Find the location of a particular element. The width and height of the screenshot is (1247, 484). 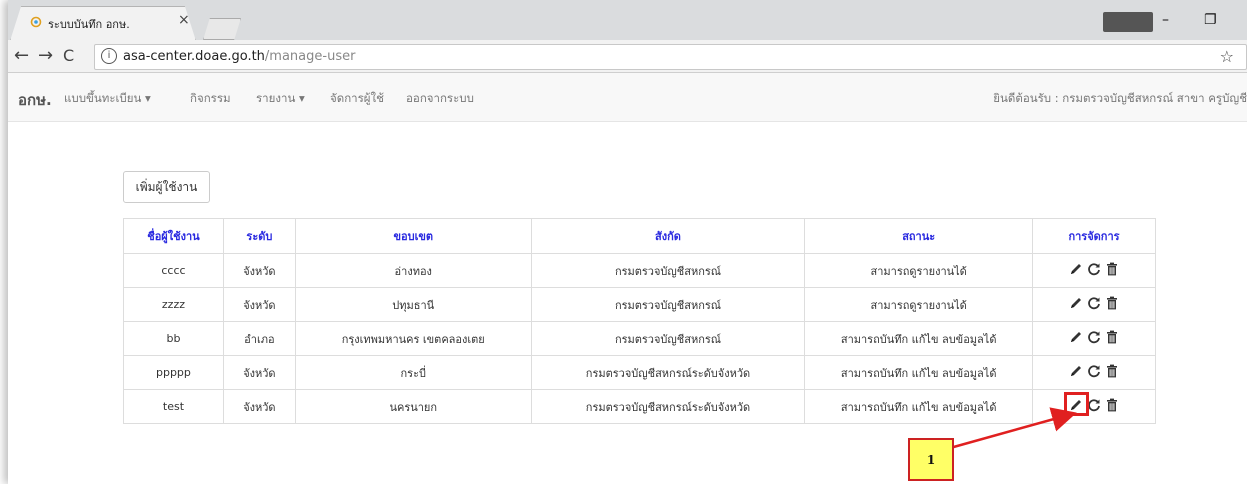

annotation-callout: 1 is located at coordinates (931, 459).